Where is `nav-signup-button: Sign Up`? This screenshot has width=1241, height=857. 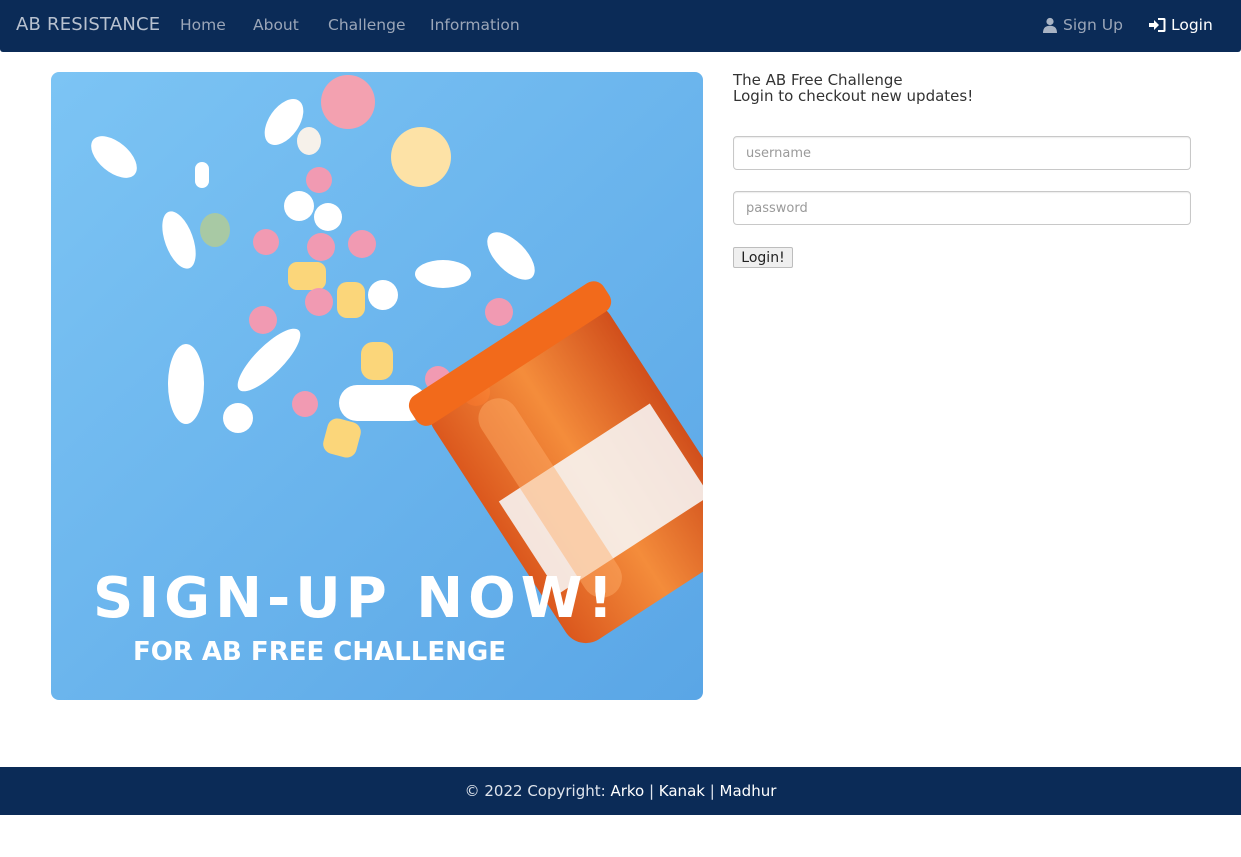 nav-signup-button: Sign Up is located at coordinates (1082, 25).